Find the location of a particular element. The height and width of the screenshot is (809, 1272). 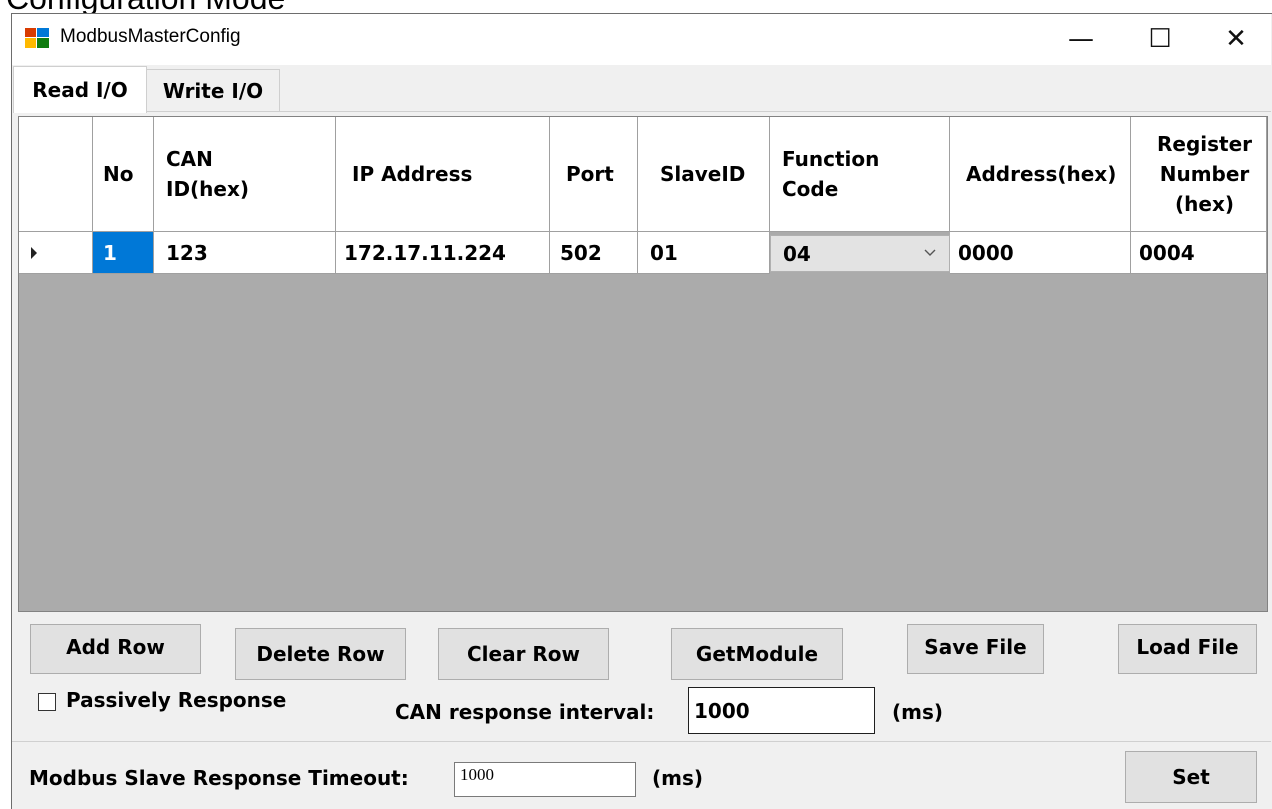

cell-no: 1 is located at coordinates (123, 253).